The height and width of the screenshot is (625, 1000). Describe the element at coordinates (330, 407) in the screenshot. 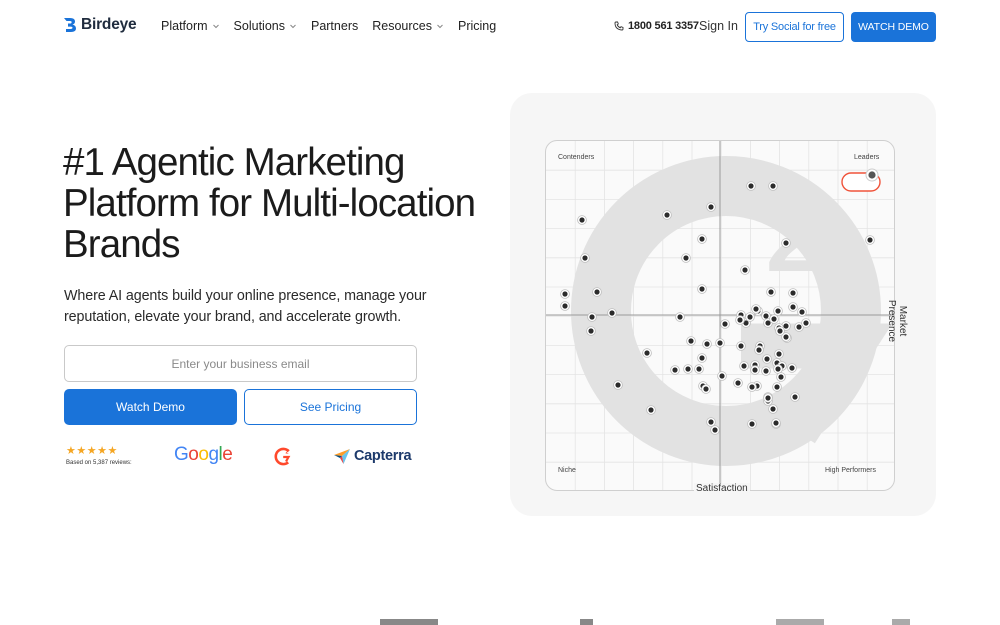

I see `see-pricing-button: See Pricing` at that location.